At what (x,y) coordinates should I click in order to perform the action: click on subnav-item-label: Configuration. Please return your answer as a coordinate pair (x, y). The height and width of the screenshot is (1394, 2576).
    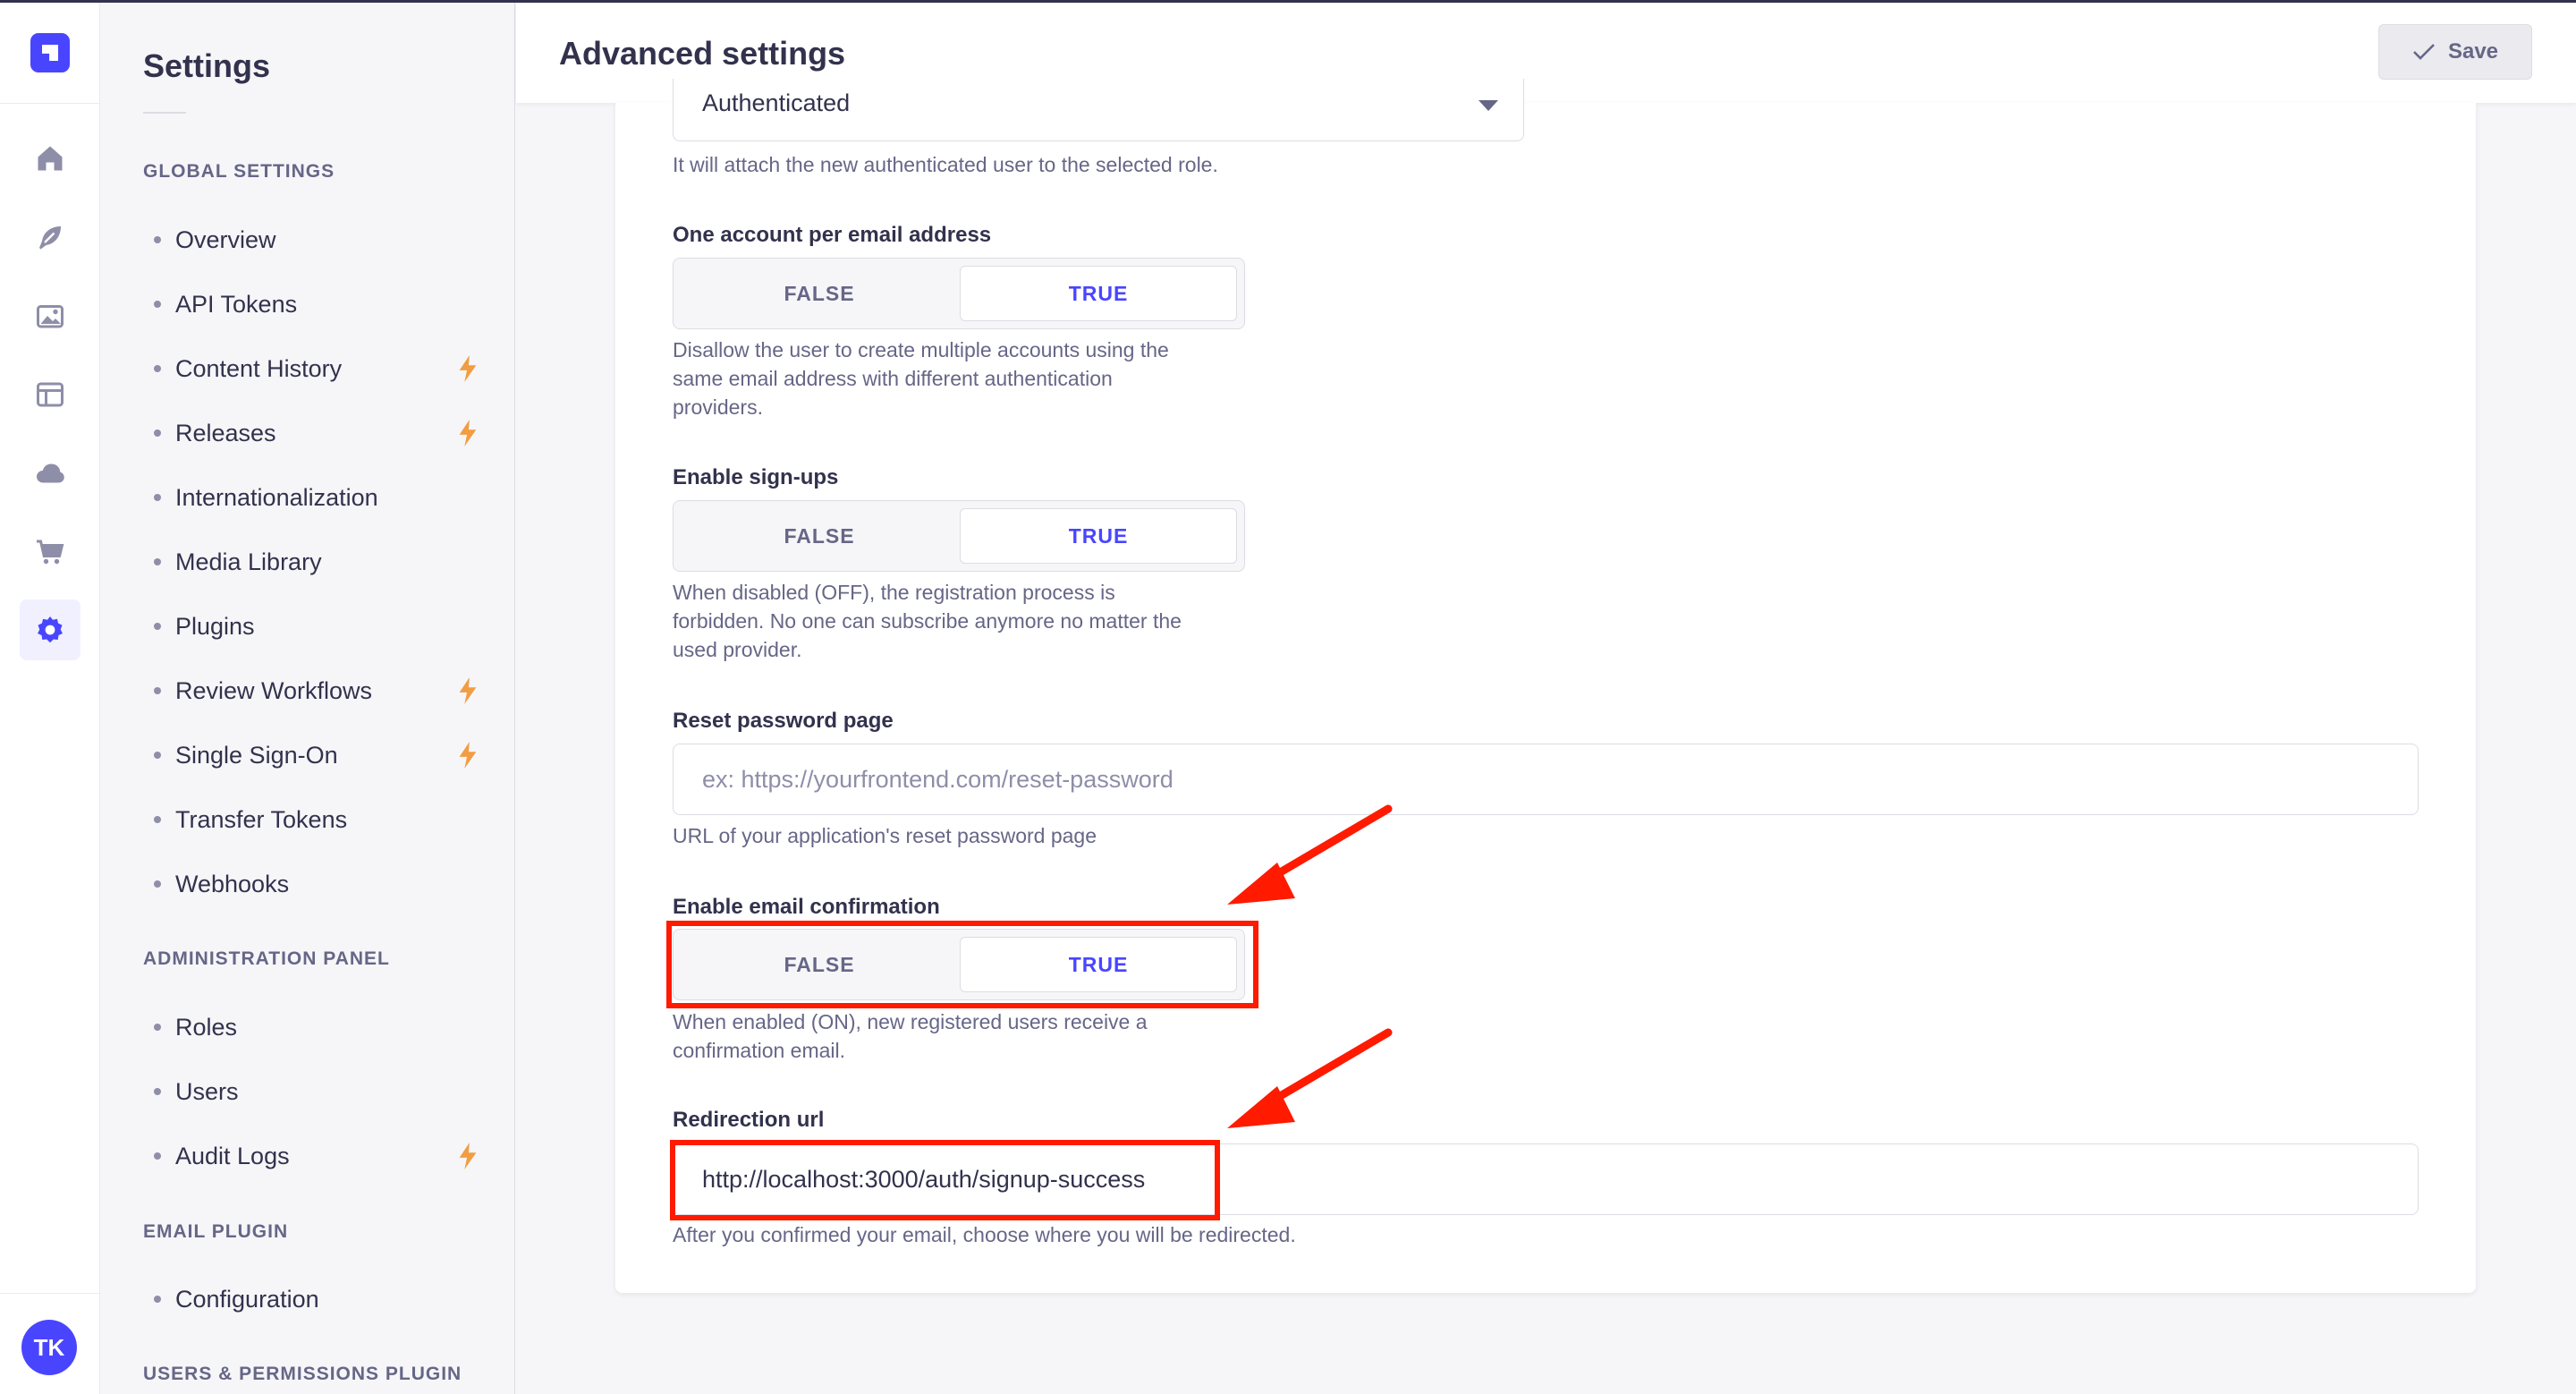
    Looking at the image, I should click on (247, 1299).